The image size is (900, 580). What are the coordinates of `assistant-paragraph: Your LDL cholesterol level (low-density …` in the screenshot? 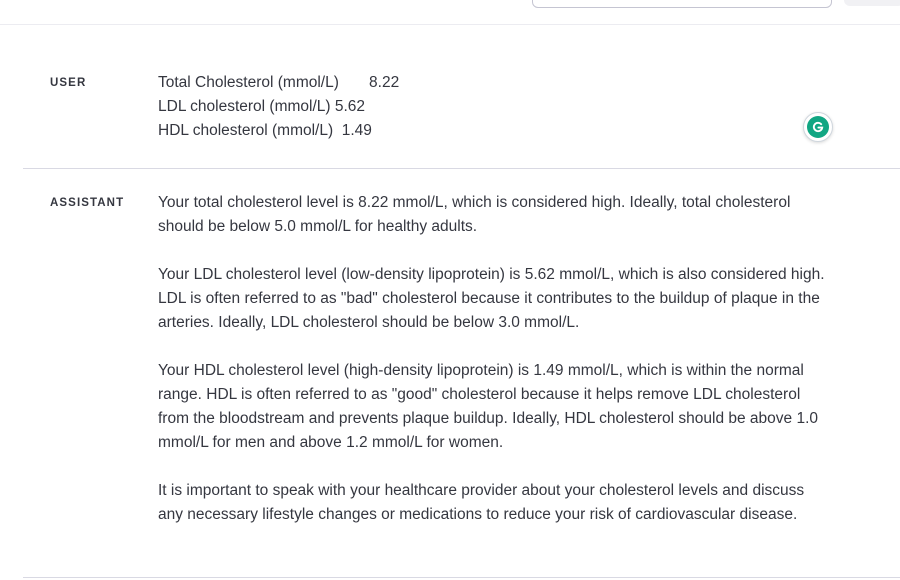 It's located at (491, 298).